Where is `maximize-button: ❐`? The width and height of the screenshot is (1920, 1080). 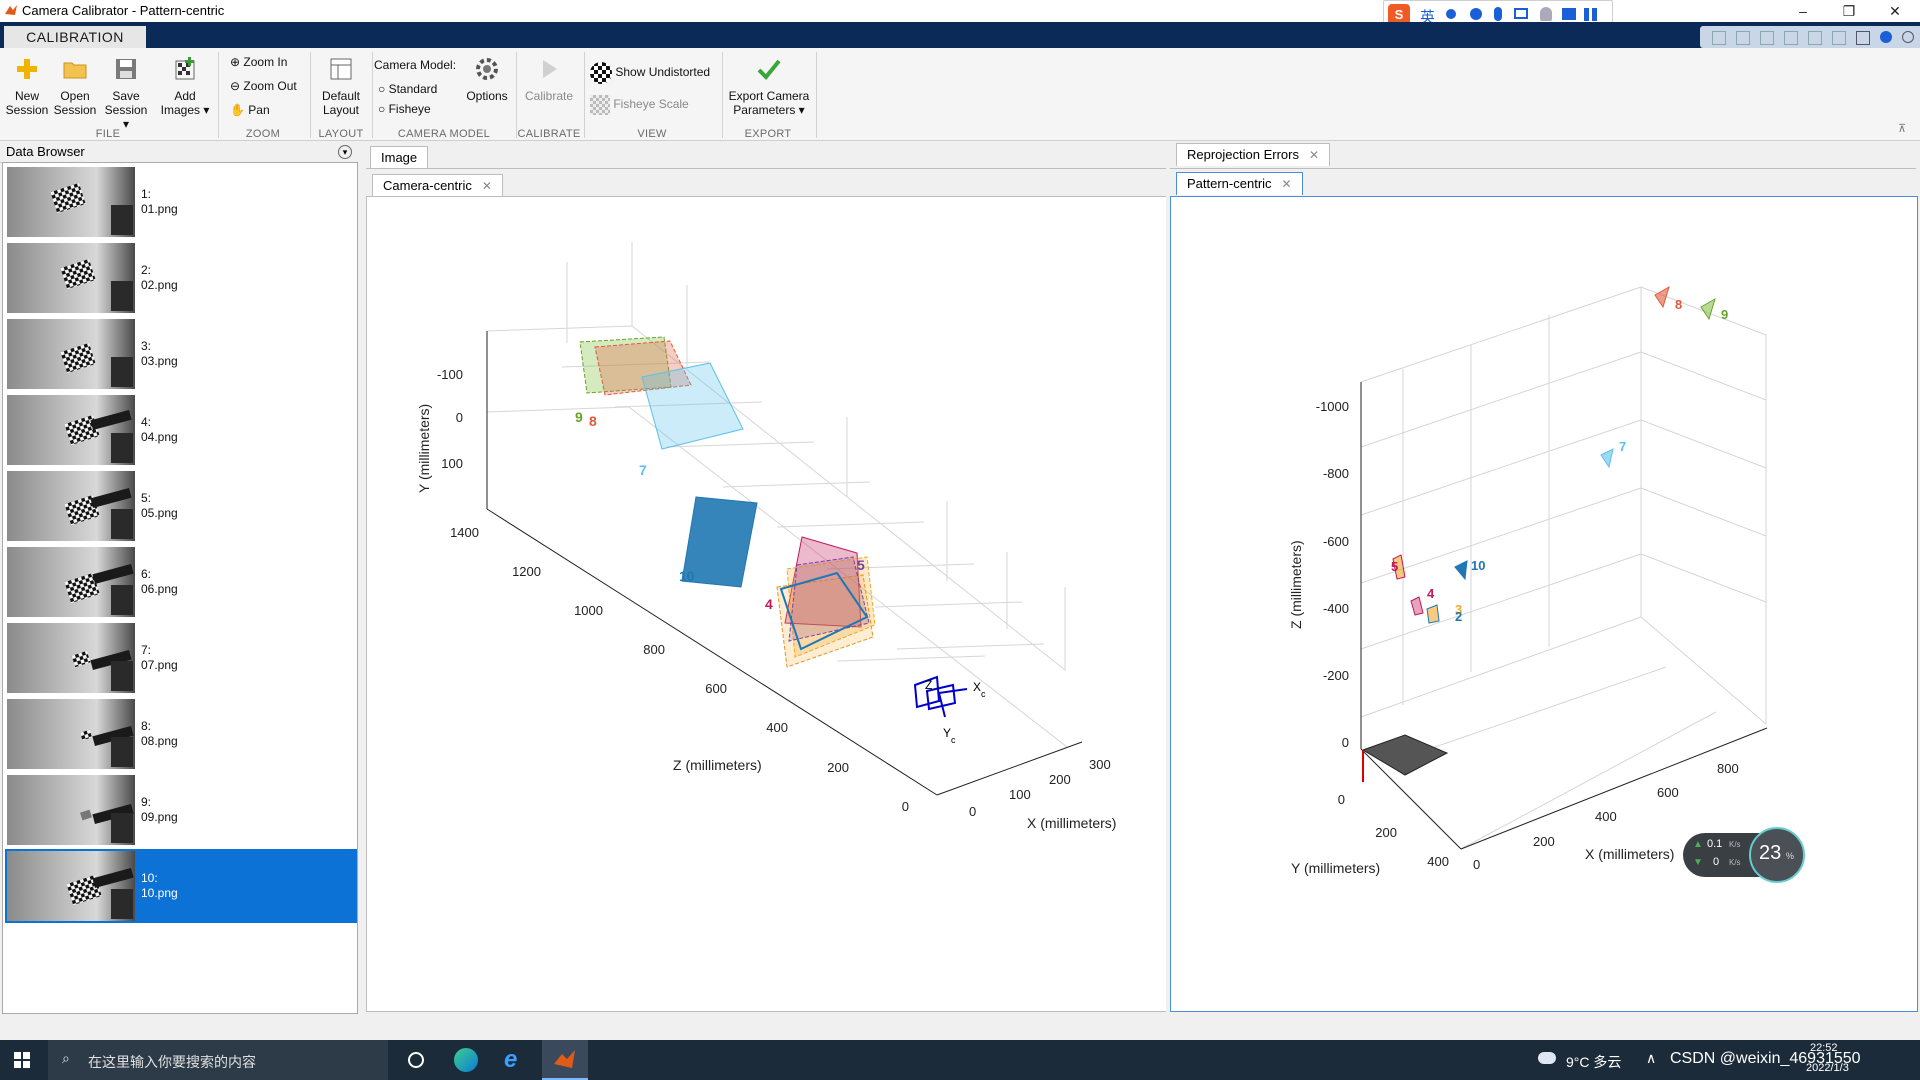 maximize-button: ❐ is located at coordinates (1849, 11).